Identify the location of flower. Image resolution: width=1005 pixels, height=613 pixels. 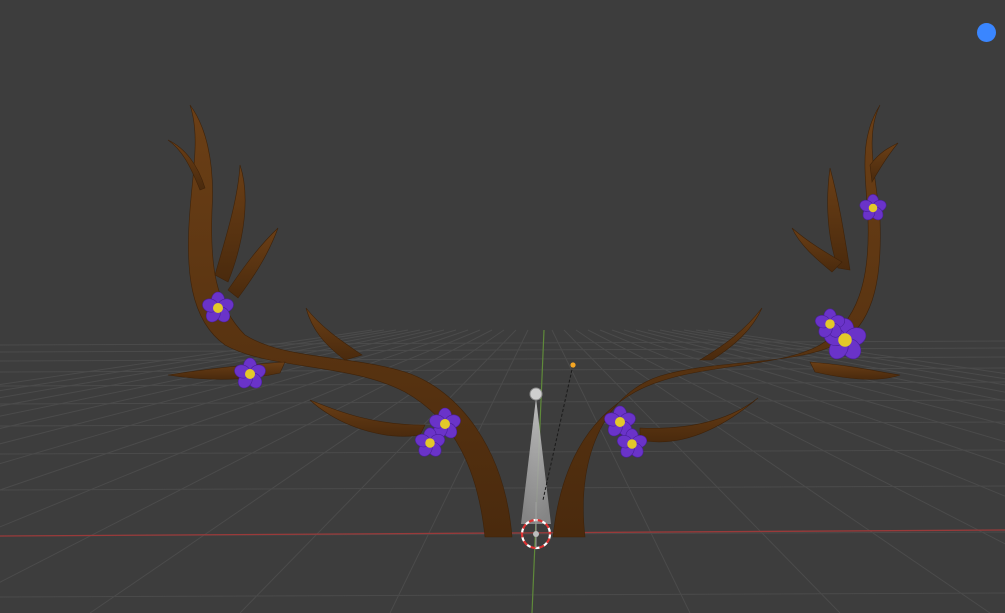
(250, 373).